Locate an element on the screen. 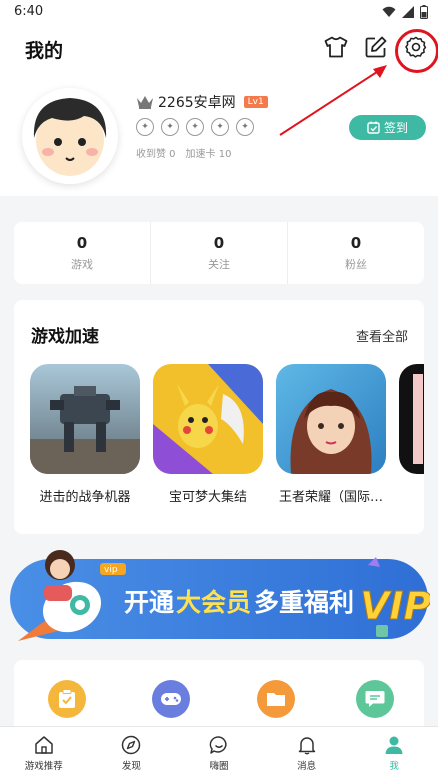 The image size is (438, 780). skin-button is located at coordinates (336, 47).